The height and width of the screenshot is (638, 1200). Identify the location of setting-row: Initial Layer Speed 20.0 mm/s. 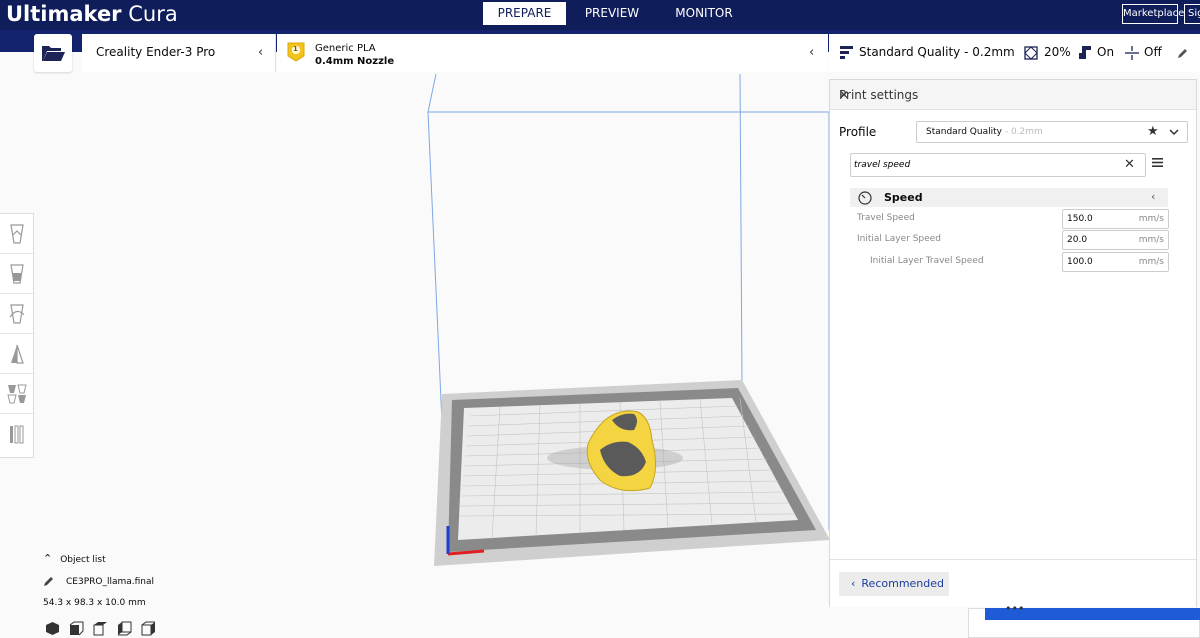
(1009, 240).